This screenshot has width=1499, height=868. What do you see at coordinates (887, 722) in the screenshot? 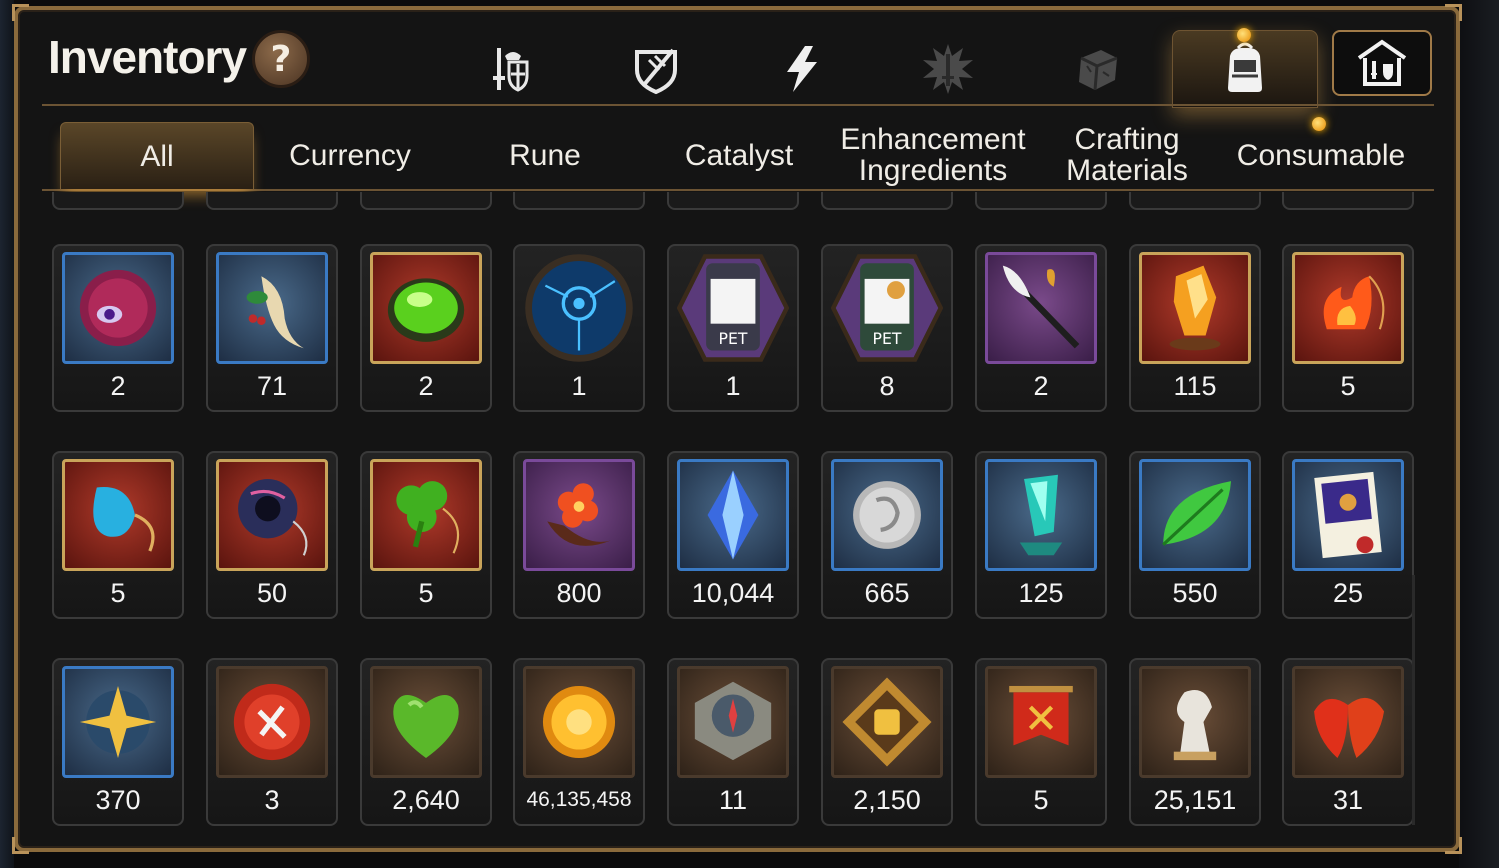
I see `fist-emblem-icon` at bounding box center [887, 722].